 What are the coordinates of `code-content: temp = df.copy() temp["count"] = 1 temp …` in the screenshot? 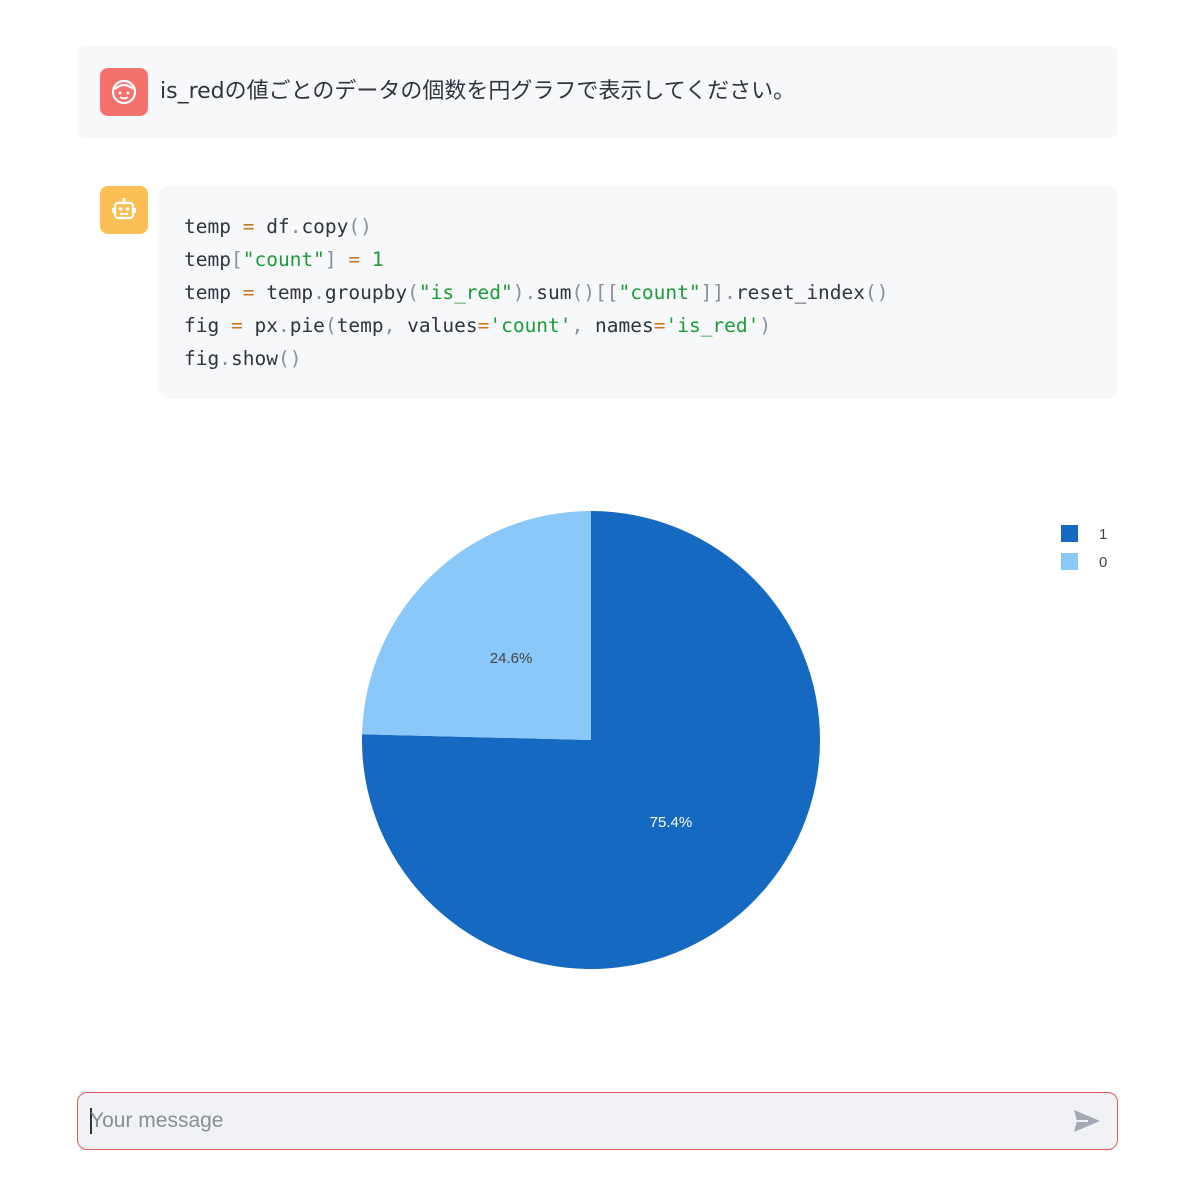 It's located at (536, 292).